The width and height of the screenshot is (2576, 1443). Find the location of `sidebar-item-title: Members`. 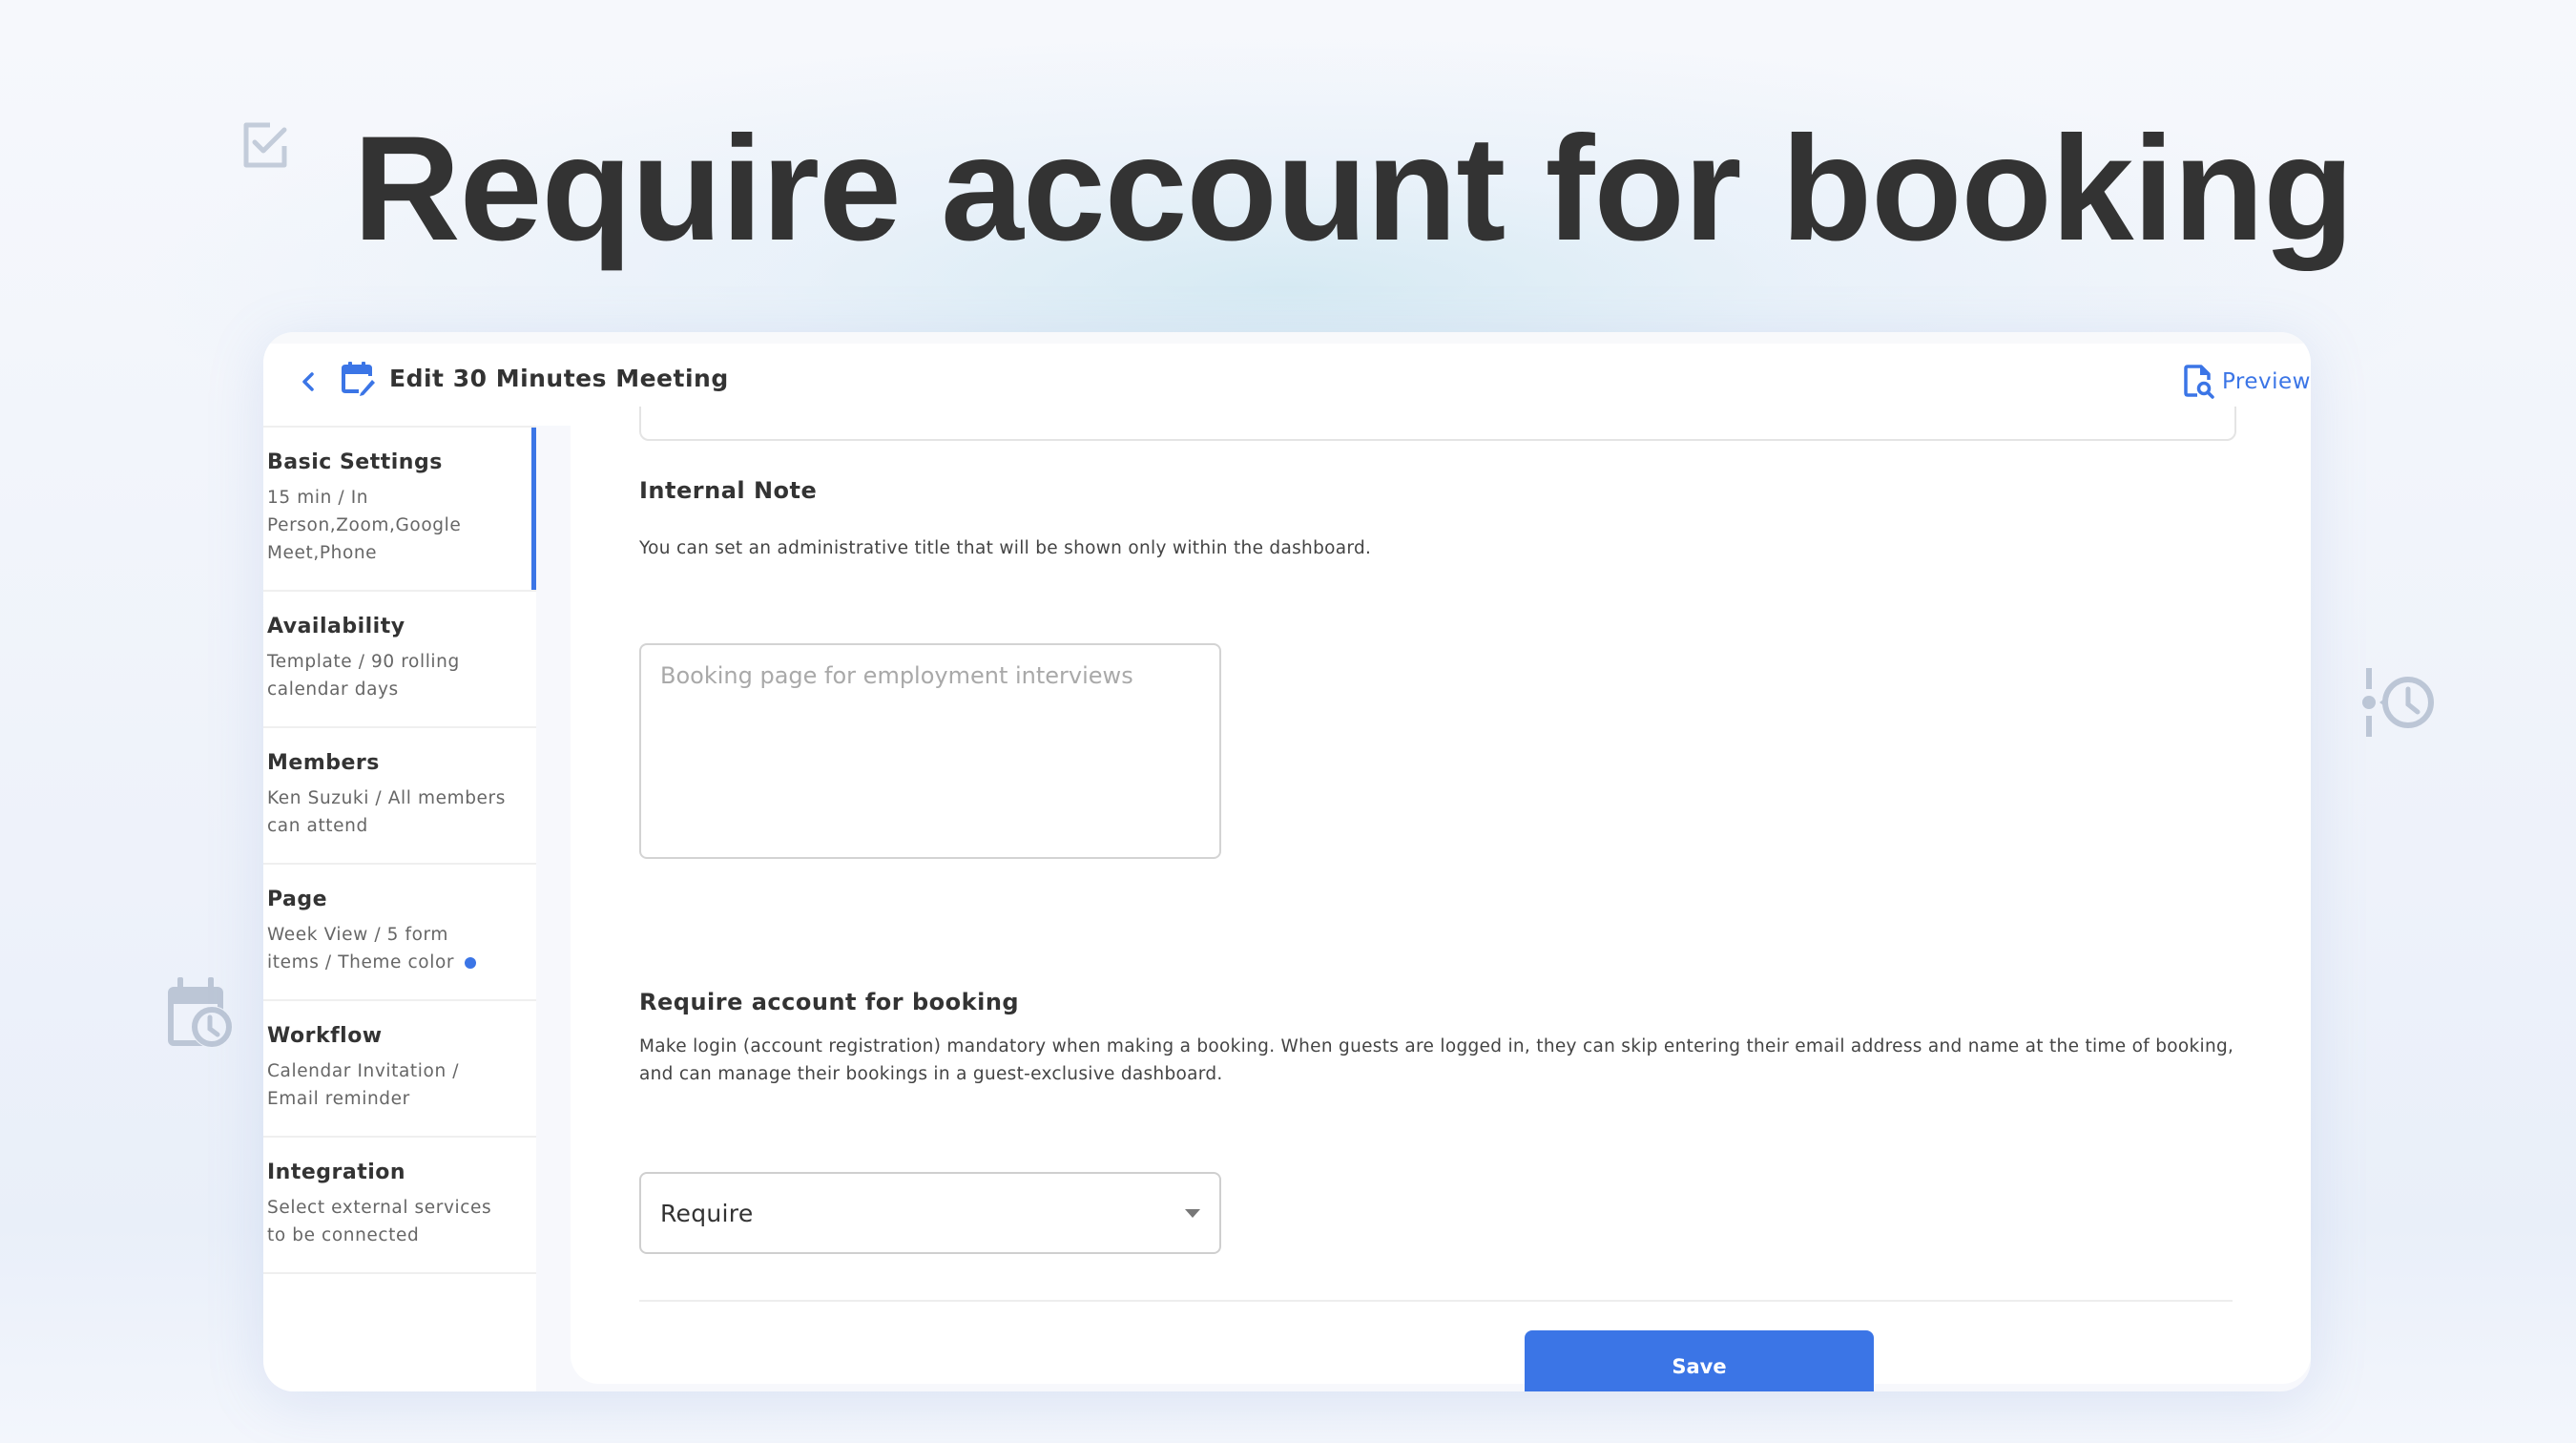

sidebar-item-title: Members is located at coordinates (323, 763).